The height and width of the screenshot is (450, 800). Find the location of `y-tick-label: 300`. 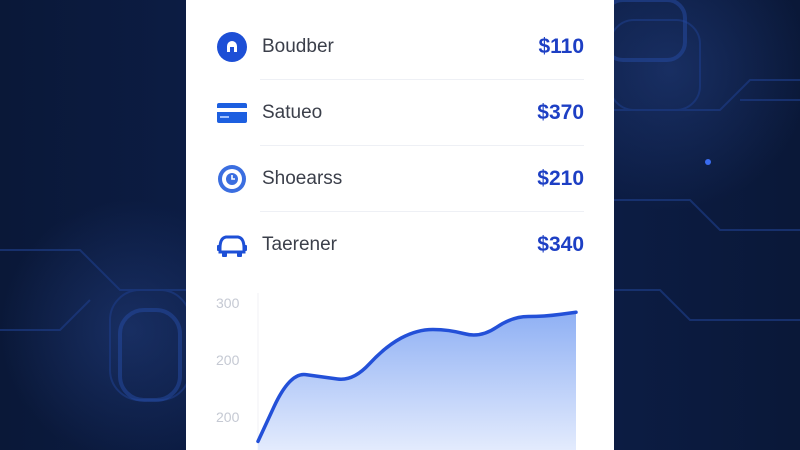

y-tick-label: 300 is located at coordinates (228, 303).